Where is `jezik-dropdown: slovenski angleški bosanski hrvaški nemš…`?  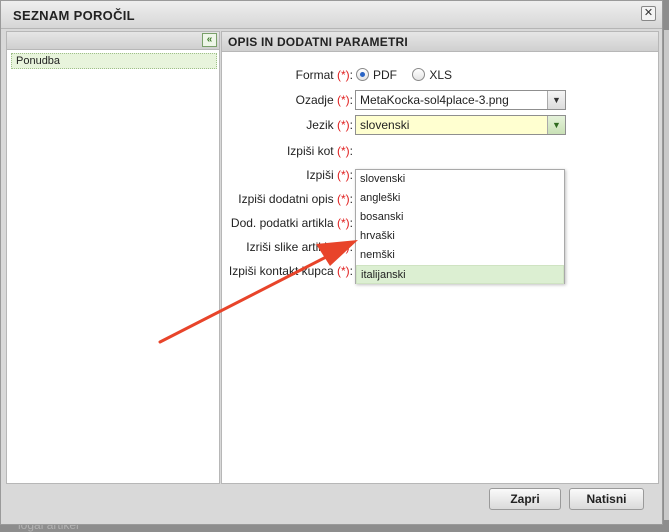
jezik-dropdown: slovenski angleški bosanski hrvaški nemš… is located at coordinates (460, 226).